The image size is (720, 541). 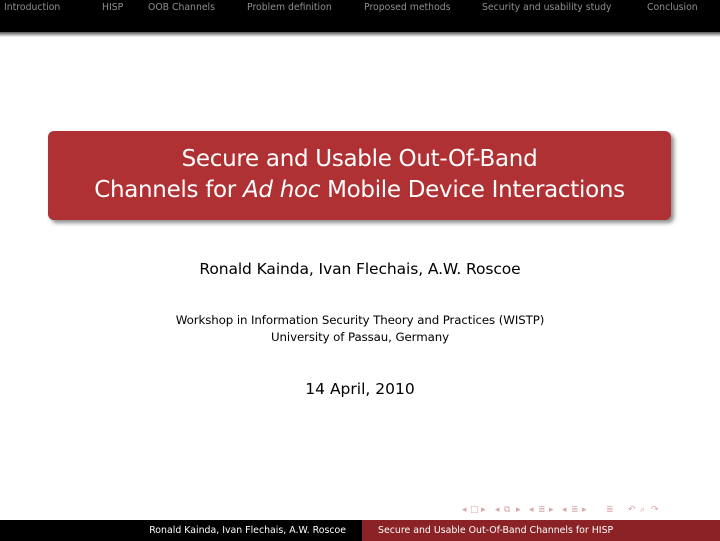 What do you see at coordinates (472, 190) in the screenshot?
I see `title-line-2-suffix: Mobile Device Interactions` at bounding box center [472, 190].